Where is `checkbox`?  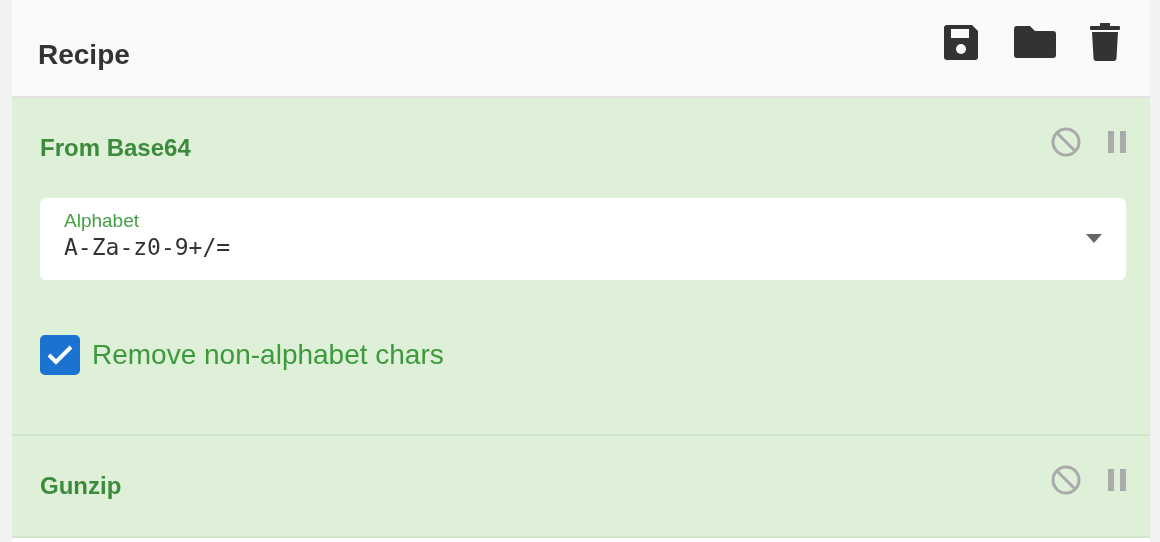 checkbox is located at coordinates (60, 355).